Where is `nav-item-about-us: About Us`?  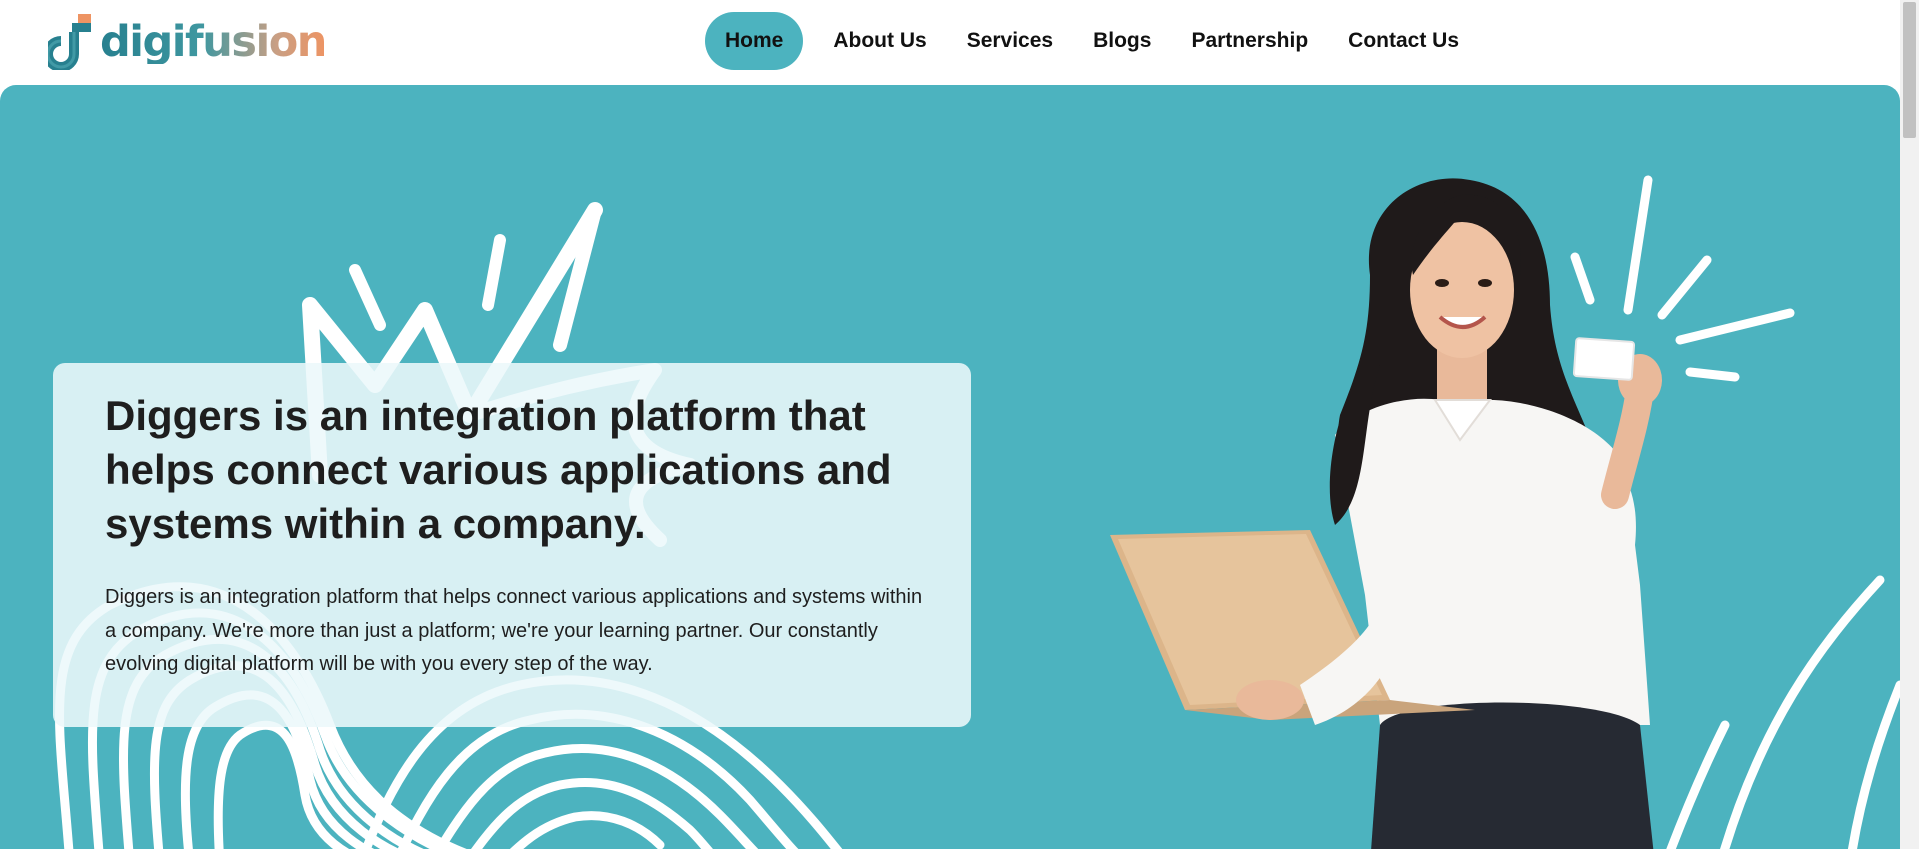
nav-item-about-us: About Us is located at coordinates (879, 41).